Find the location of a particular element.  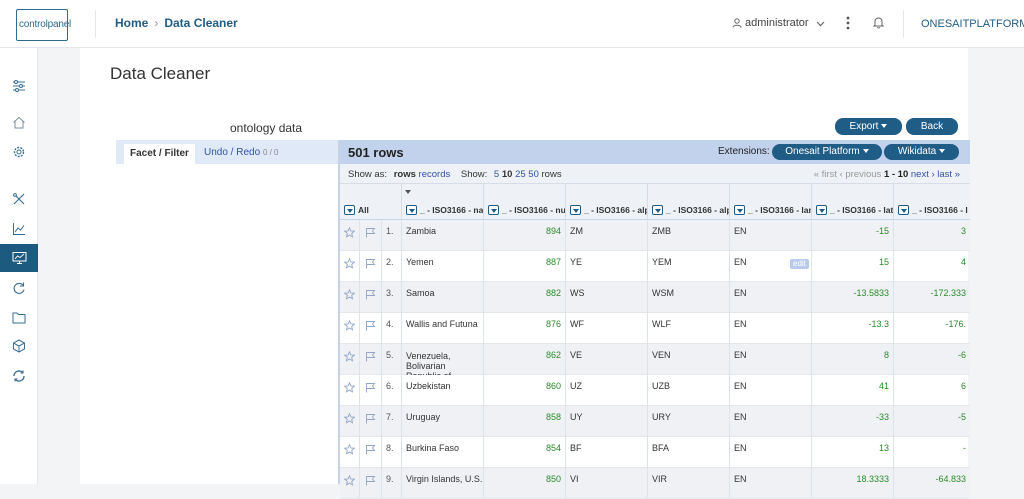

user-menu: administrator is located at coordinates (780, 23).